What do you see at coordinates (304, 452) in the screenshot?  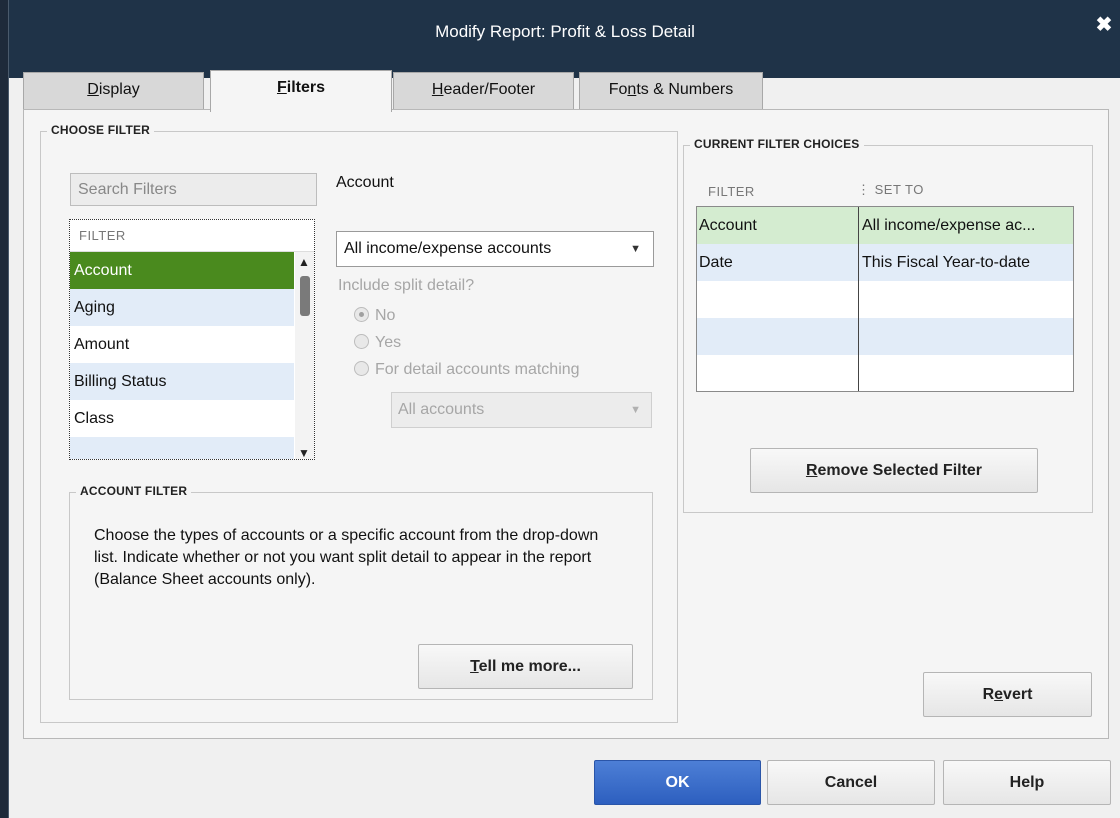 I see `scroll-down-arrow-icon: ▼` at bounding box center [304, 452].